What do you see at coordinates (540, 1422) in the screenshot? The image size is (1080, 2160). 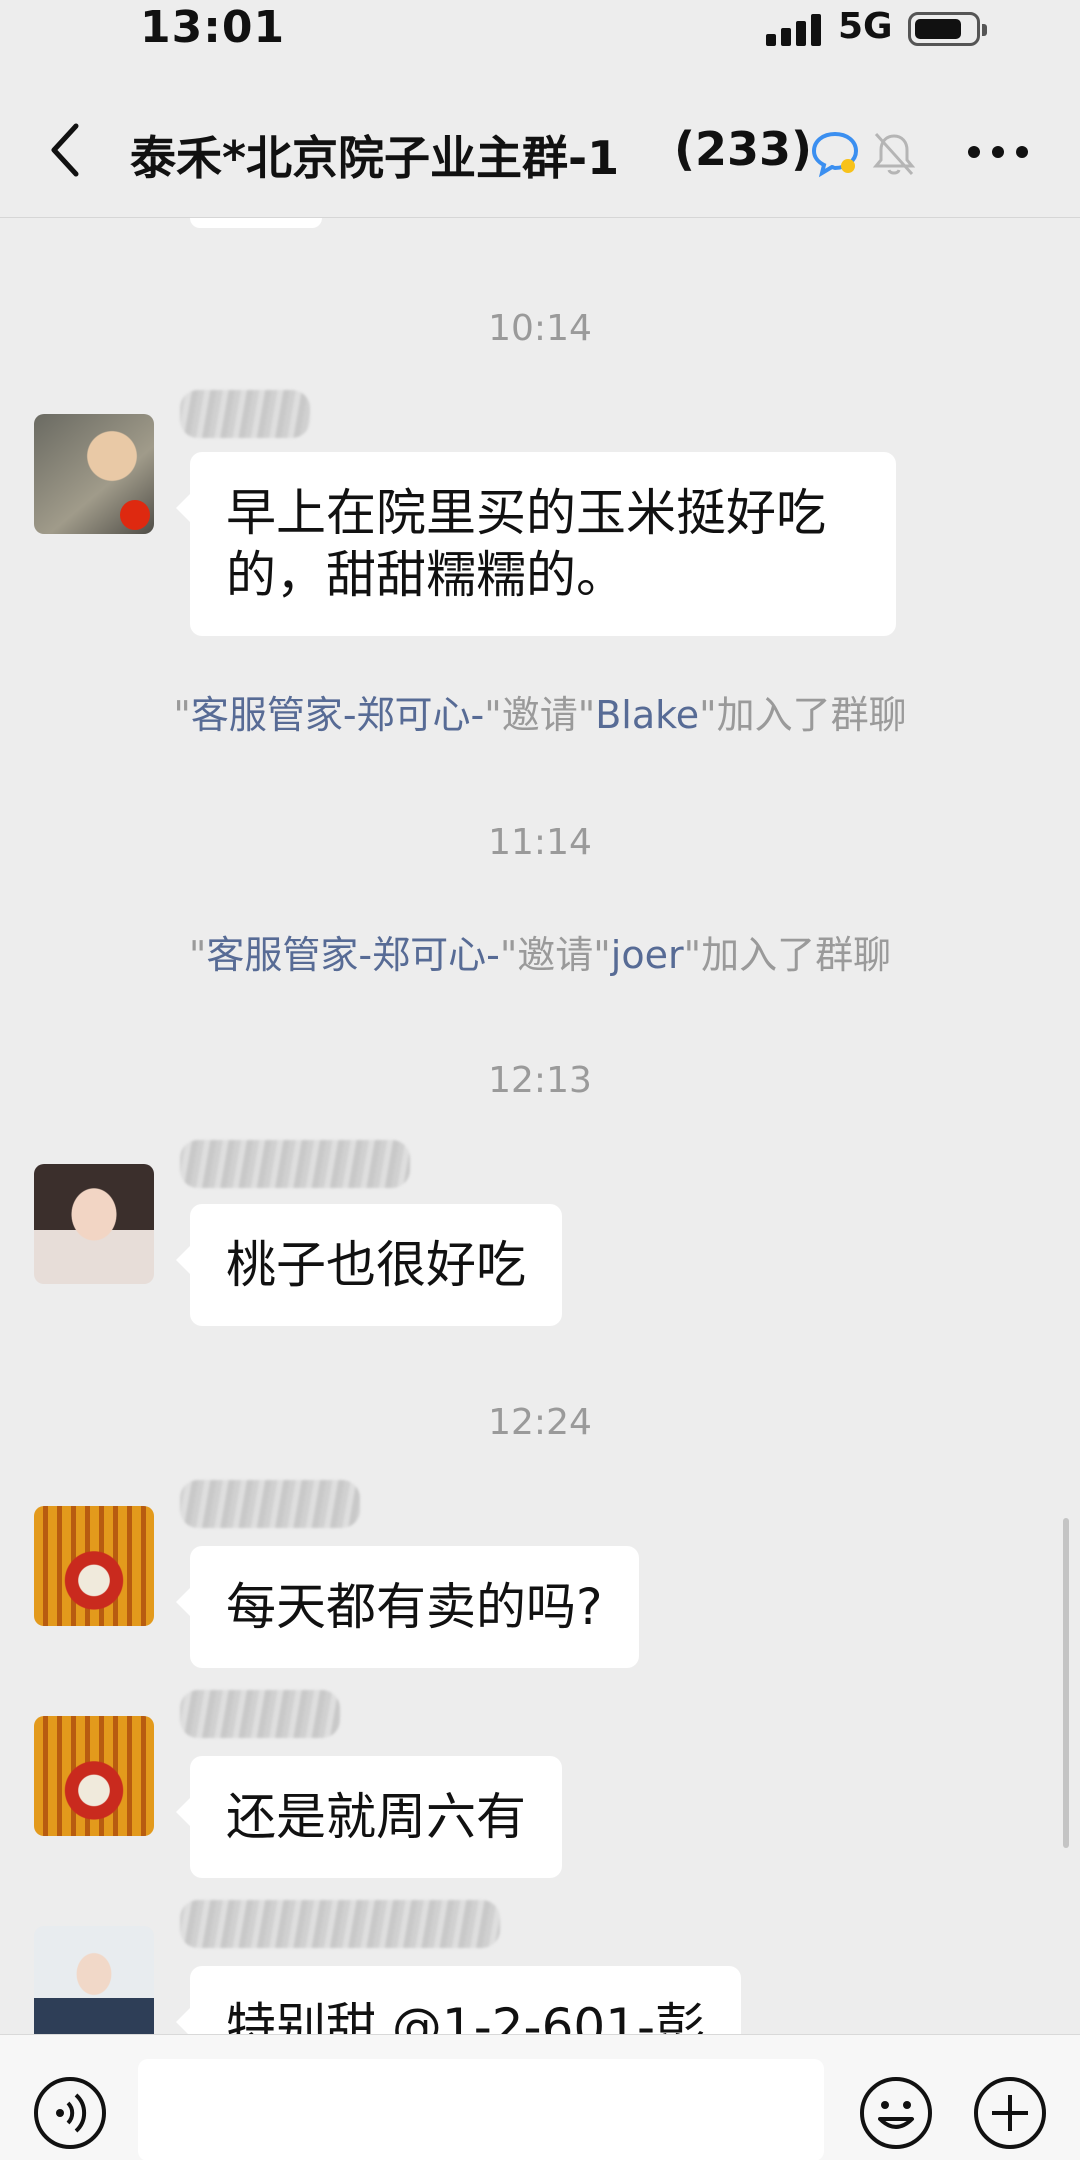 I see `time-stamp: 12:24` at bounding box center [540, 1422].